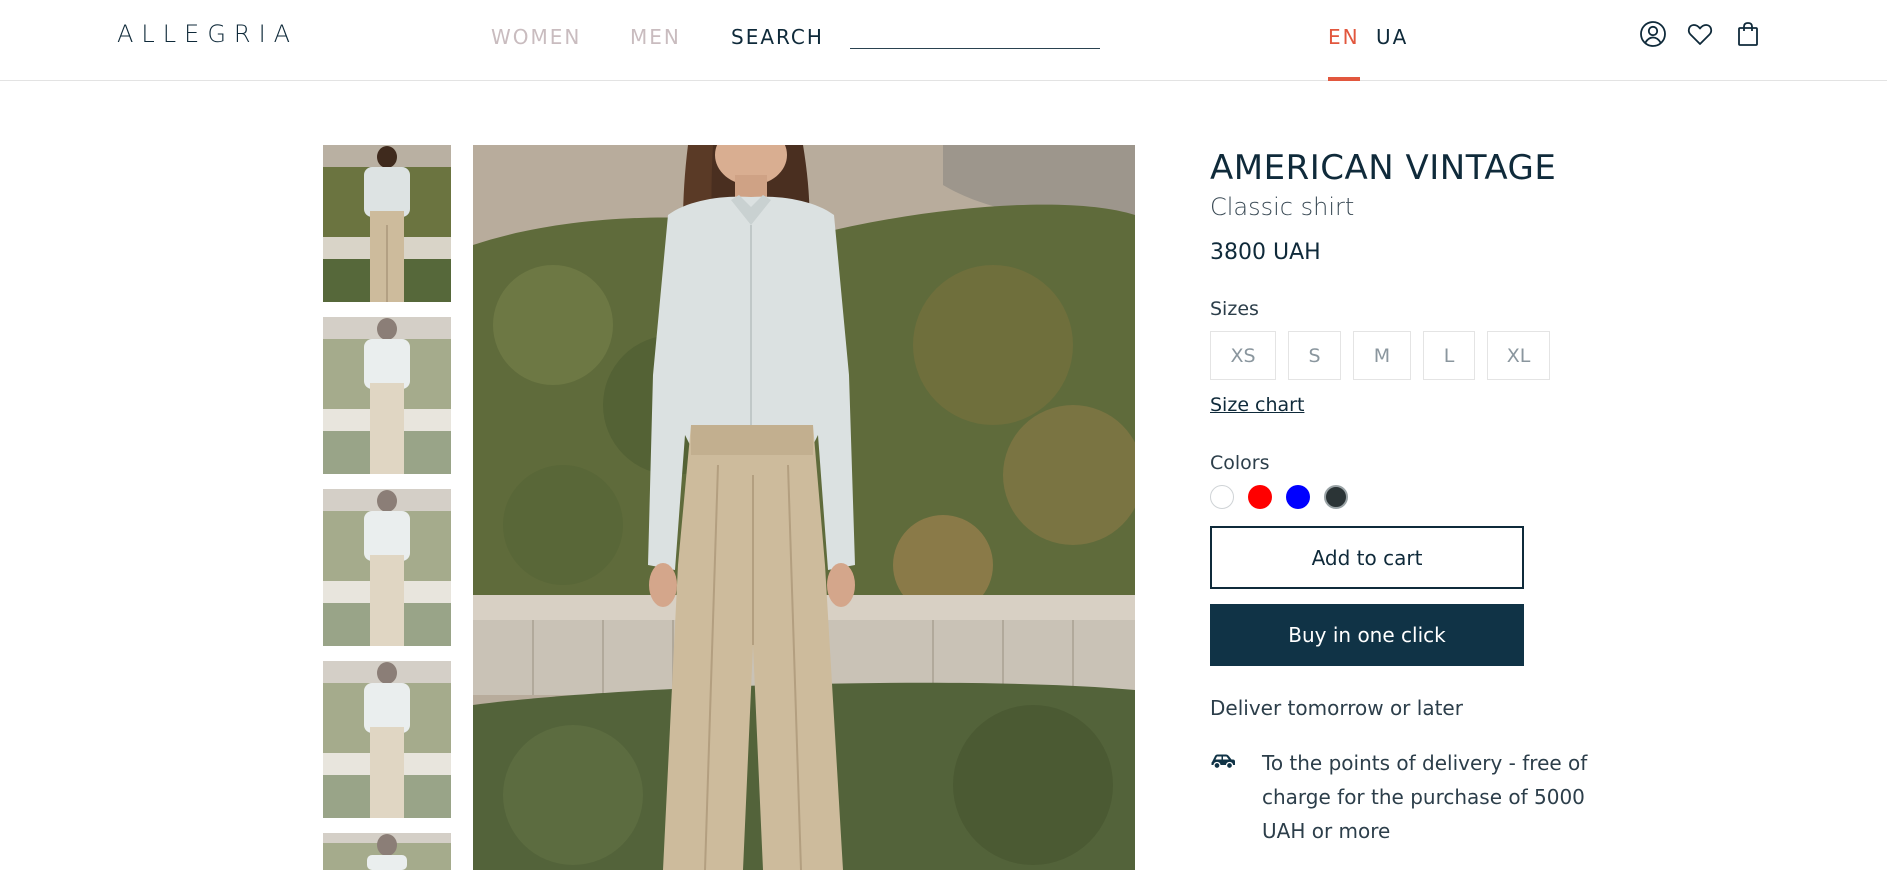 The image size is (1887, 870). Describe the element at coordinates (1449, 355) in the screenshot. I see `size-option-l: L` at that location.